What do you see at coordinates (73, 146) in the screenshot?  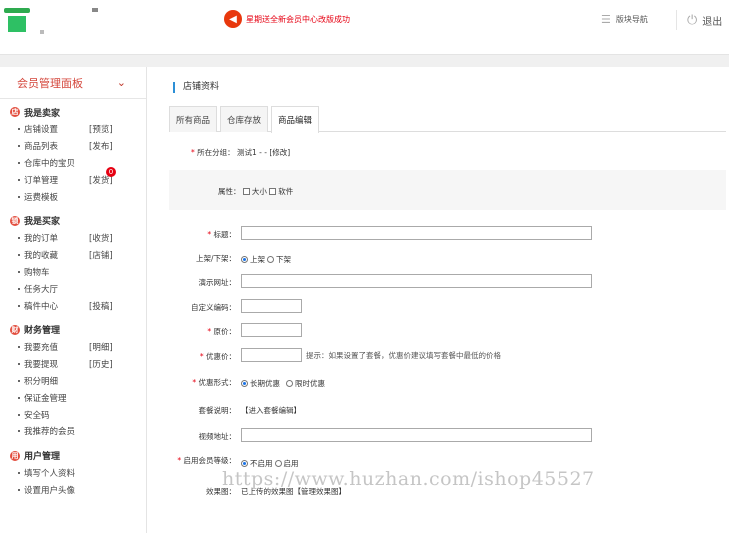 I see `sidebar-item-product-list: 商品列表 [发布]` at bounding box center [73, 146].